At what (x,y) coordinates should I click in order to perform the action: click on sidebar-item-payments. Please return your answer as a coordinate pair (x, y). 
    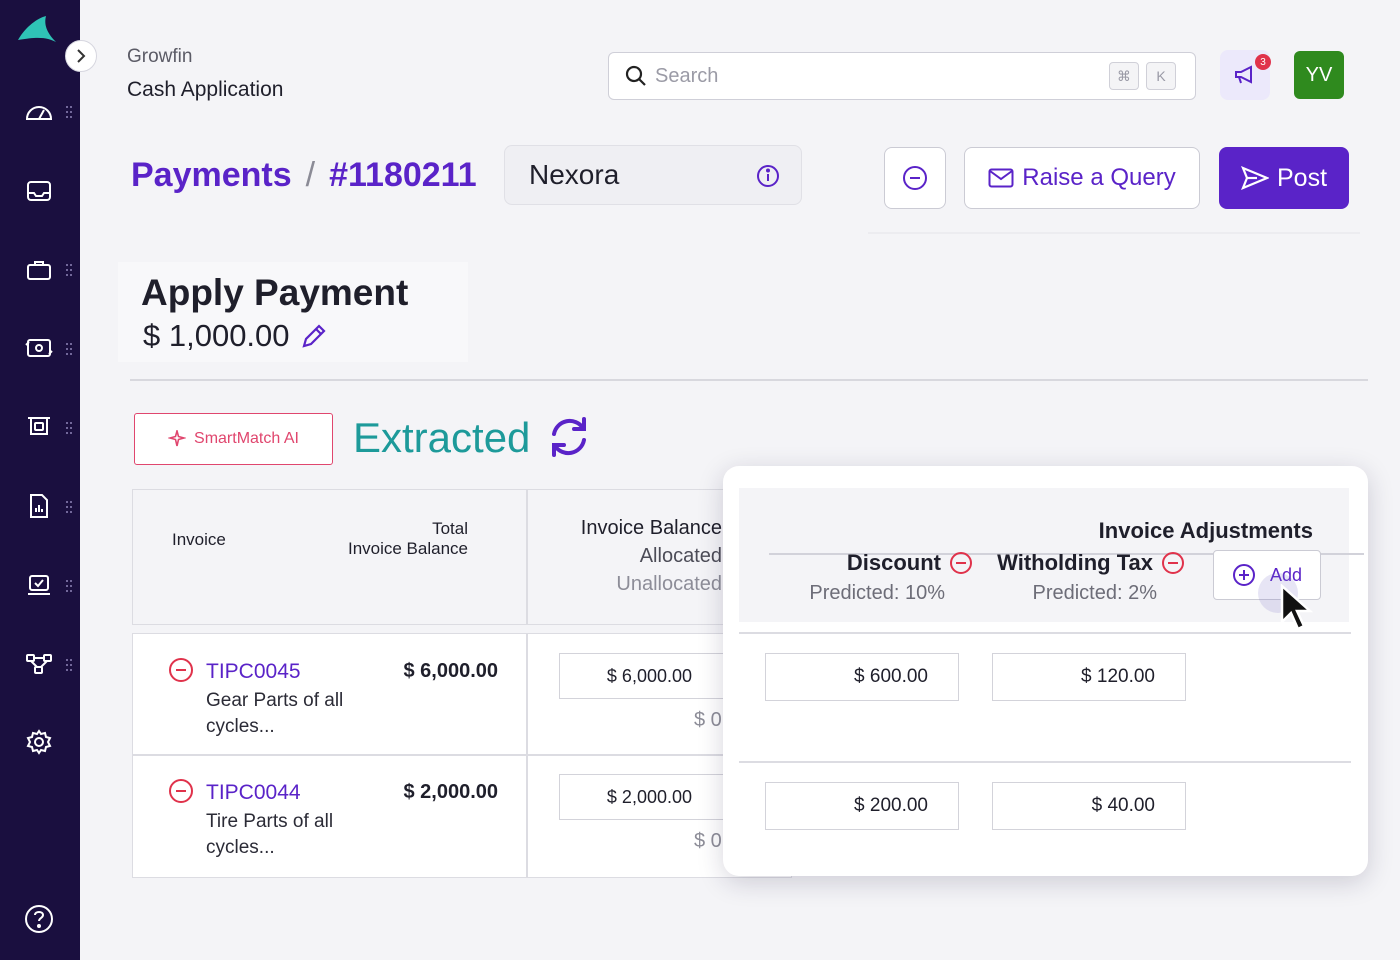
    Looking at the image, I should click on (39, 427).